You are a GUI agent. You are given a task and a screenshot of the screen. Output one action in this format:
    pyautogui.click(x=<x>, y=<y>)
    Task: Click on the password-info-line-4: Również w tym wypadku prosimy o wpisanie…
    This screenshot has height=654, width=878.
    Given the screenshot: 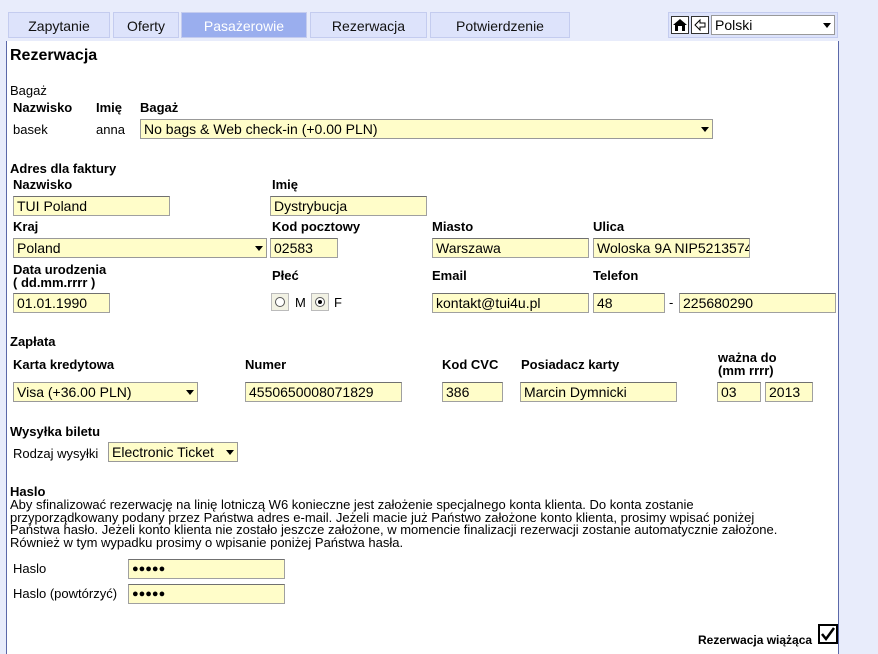 What is the action you would take?
    pyautogui.click(x=207, y=542)
    